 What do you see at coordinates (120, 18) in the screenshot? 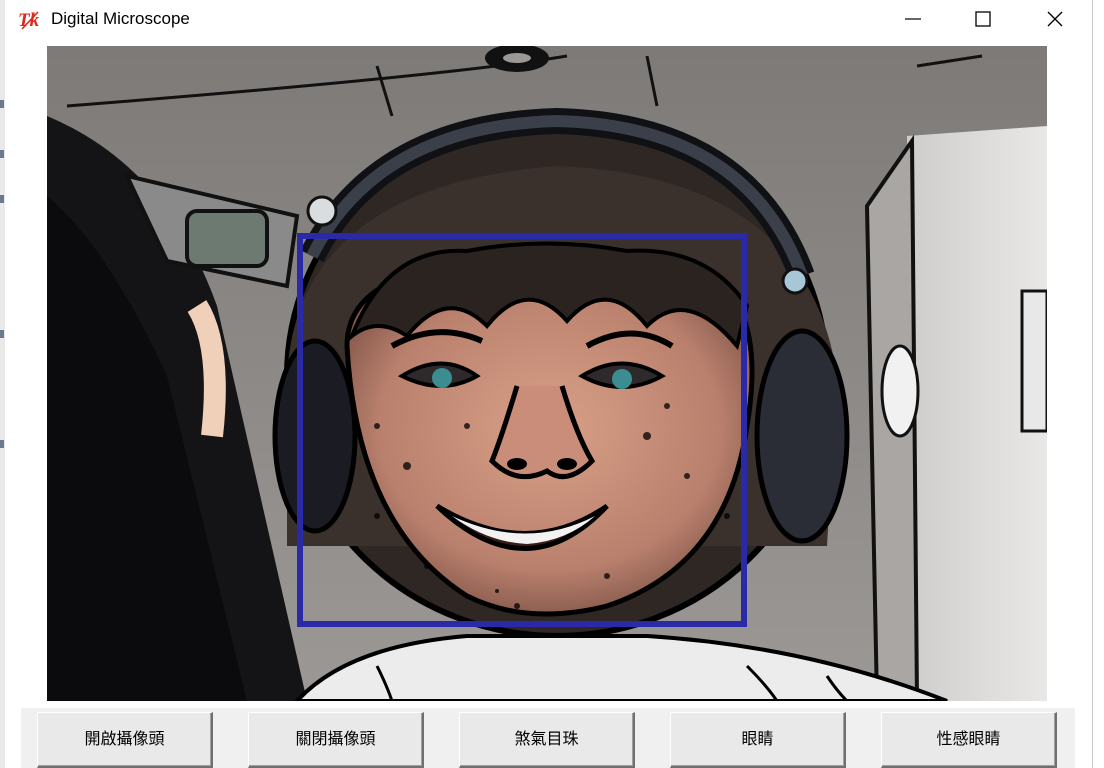
I see `window-title: Digital Microscope` at bounding box center [120, 18].